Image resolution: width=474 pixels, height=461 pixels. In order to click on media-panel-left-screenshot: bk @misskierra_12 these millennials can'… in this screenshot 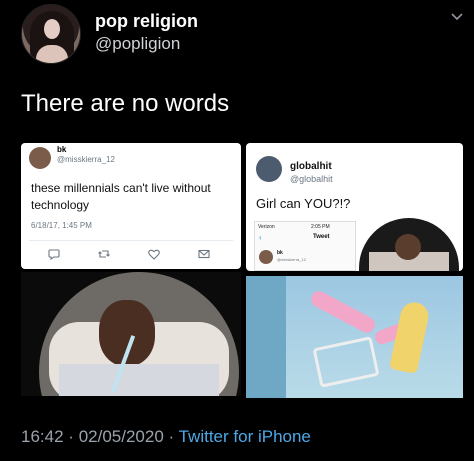, I will do `click(131, 206)`.